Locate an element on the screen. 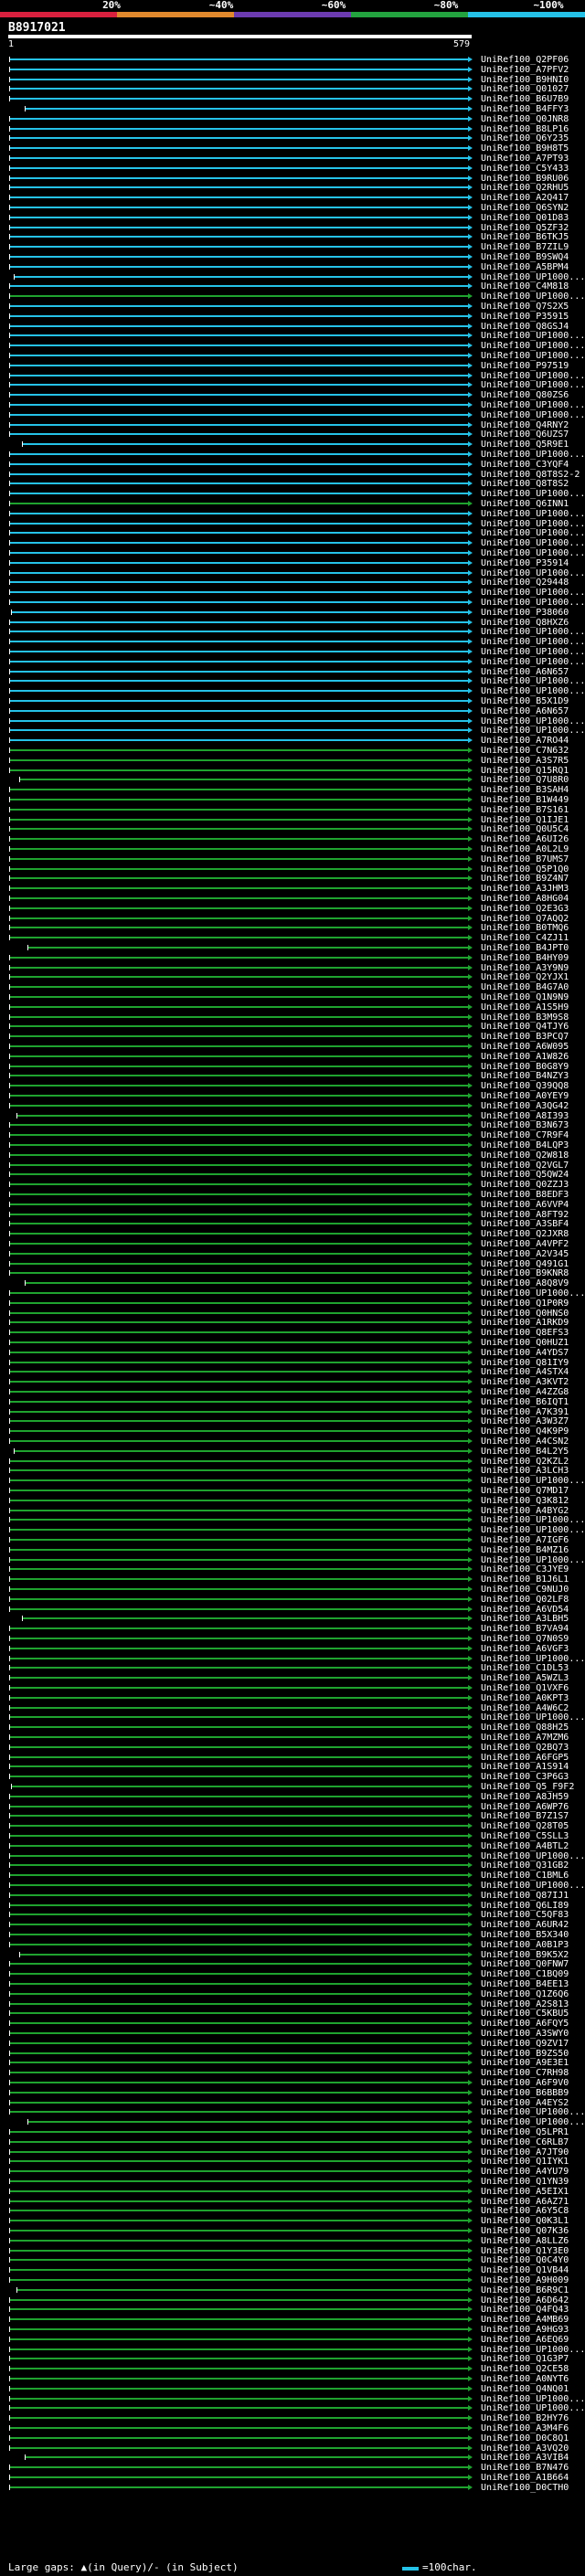 This screenshot has height=2576, width=585. hit-label: UniRef100_C7R9F4 is located at coordinates (525, 1135).